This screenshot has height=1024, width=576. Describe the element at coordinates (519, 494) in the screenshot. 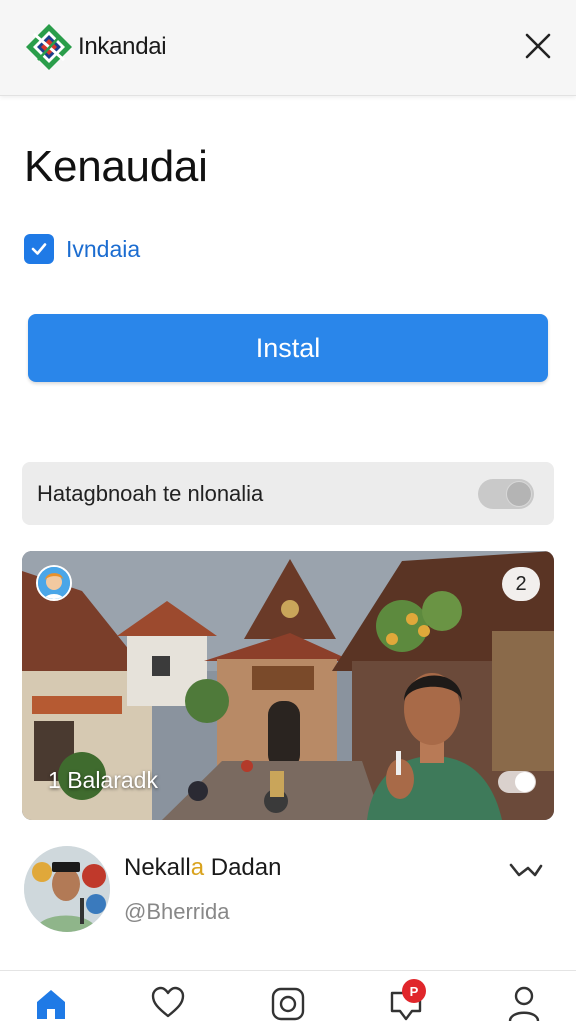

I see `toggle-knob` at that location.